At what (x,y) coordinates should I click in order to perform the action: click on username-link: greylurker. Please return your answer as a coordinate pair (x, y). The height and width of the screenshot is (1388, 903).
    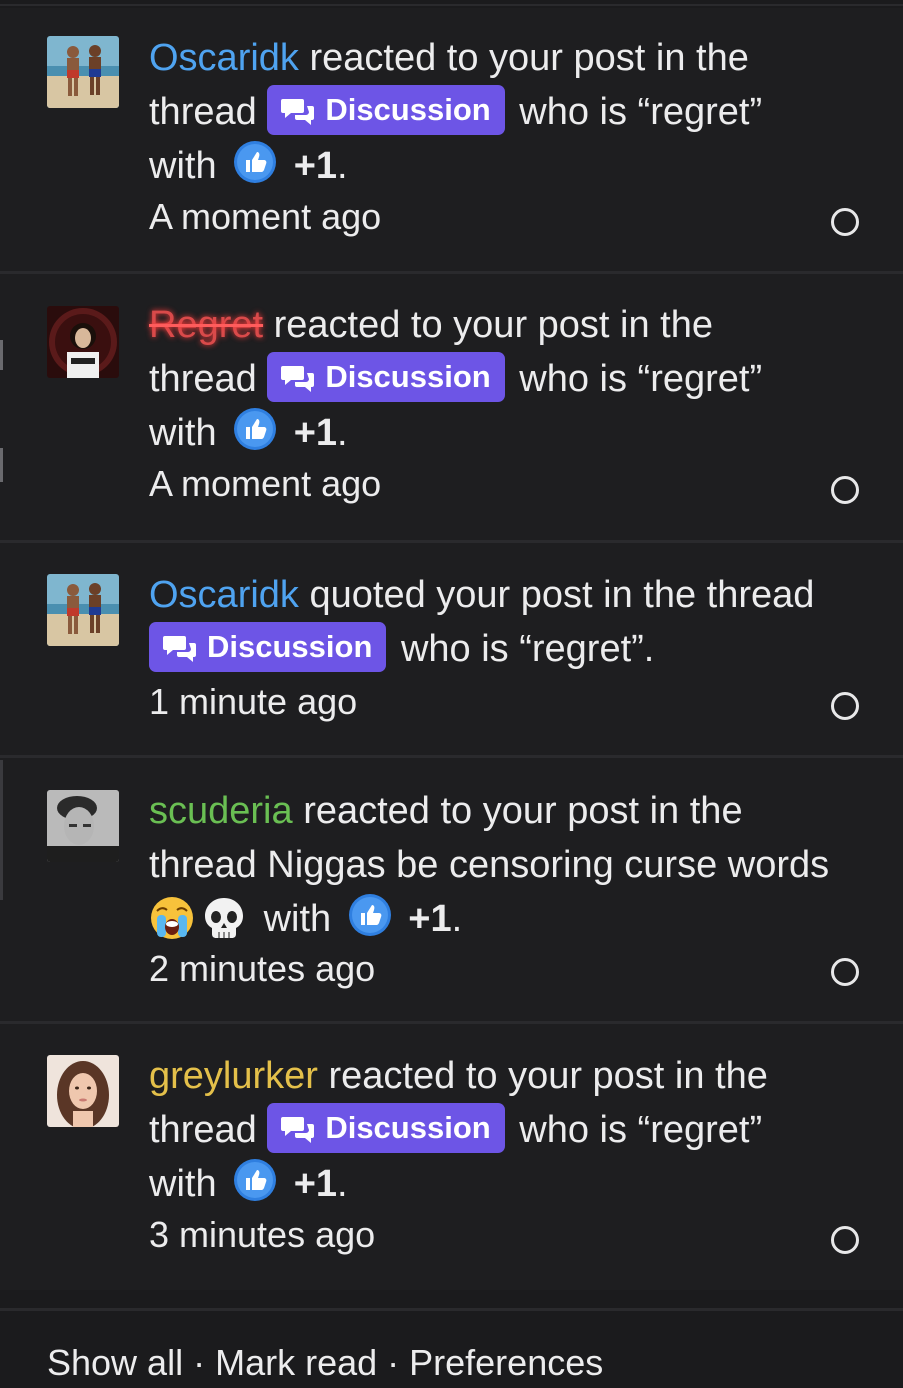
    Looking at the image, I should click on (233, 1076).